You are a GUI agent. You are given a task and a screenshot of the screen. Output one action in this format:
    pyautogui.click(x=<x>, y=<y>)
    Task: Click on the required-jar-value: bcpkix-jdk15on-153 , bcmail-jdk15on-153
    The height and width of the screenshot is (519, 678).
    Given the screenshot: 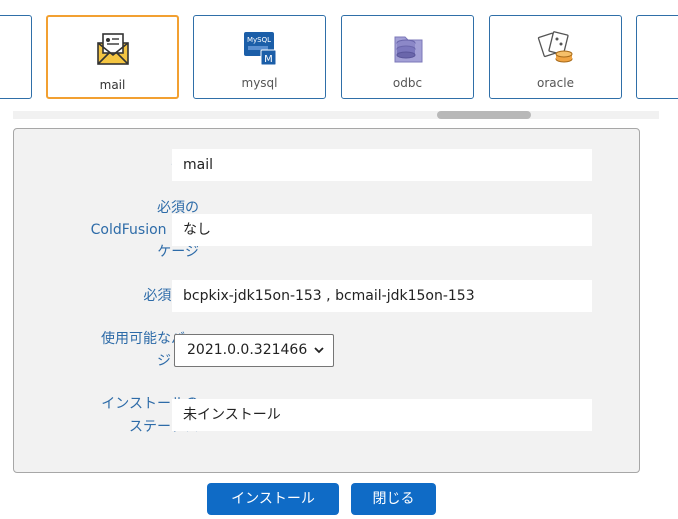 What is the action you would take?
    pyautogui.click(x=382, y=296)
    